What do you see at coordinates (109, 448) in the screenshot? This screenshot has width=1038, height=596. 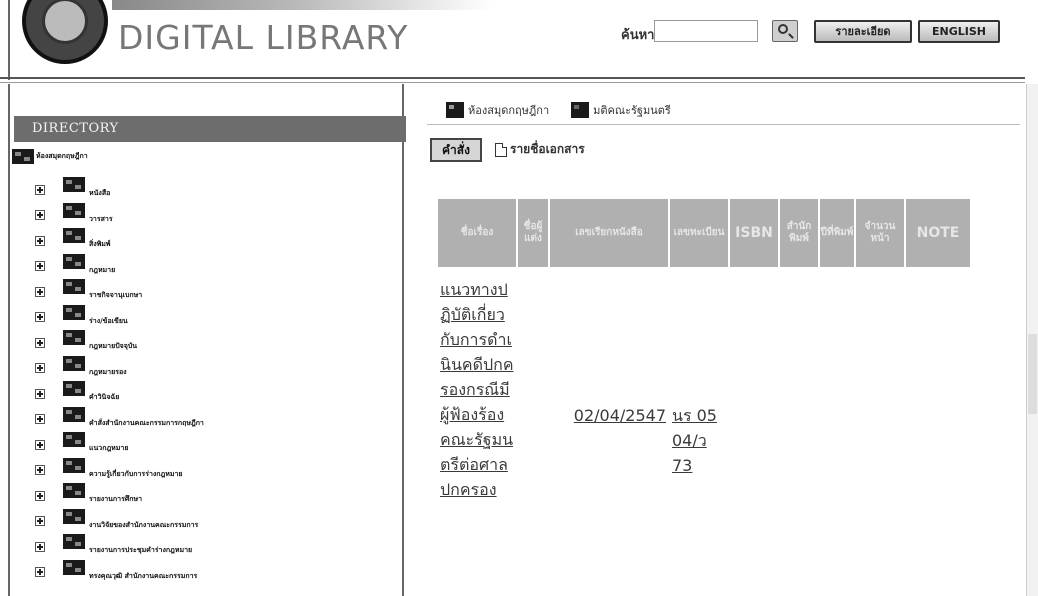 I see `tree-item-label: แนวกฎหมาย` at bounding box center [109, 448].